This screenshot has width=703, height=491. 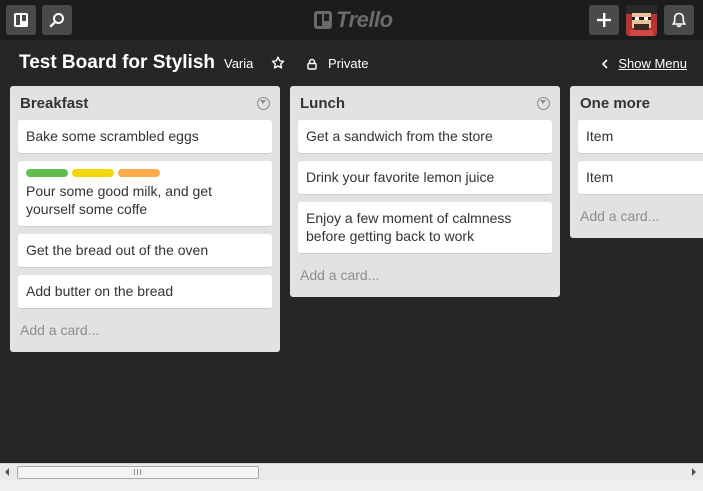 What do you see at coordinates (694, 472) in the screenshot?
I see `scroll-right-arrow-icon` at bounding box center [694, 472].